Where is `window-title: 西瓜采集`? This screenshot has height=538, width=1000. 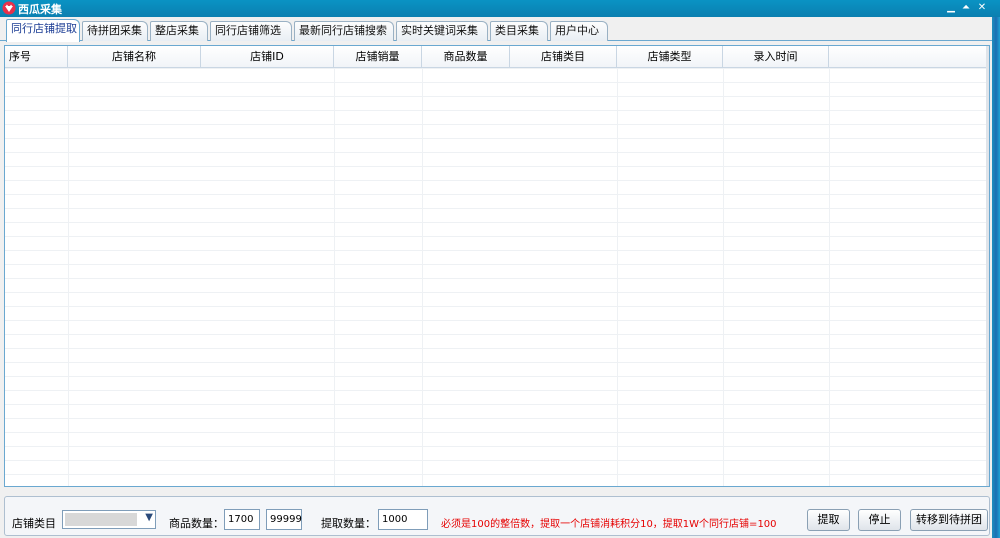 window-title: 西瓜采集 is located at coordinates (40, 9).